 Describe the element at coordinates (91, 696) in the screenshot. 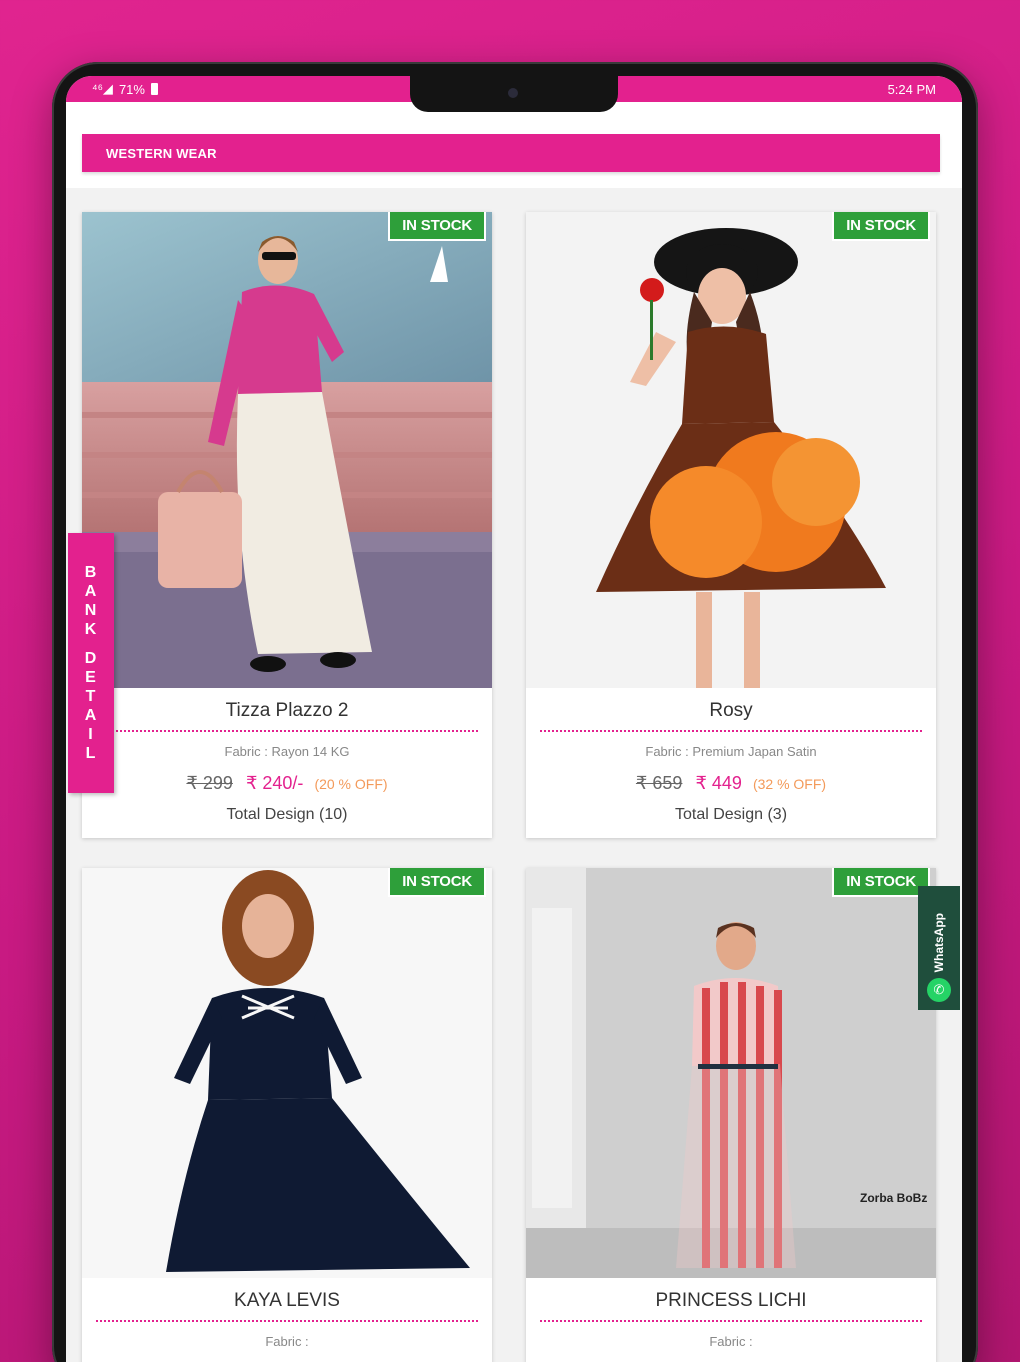

I see `bank-tab-letter: T` at that location.